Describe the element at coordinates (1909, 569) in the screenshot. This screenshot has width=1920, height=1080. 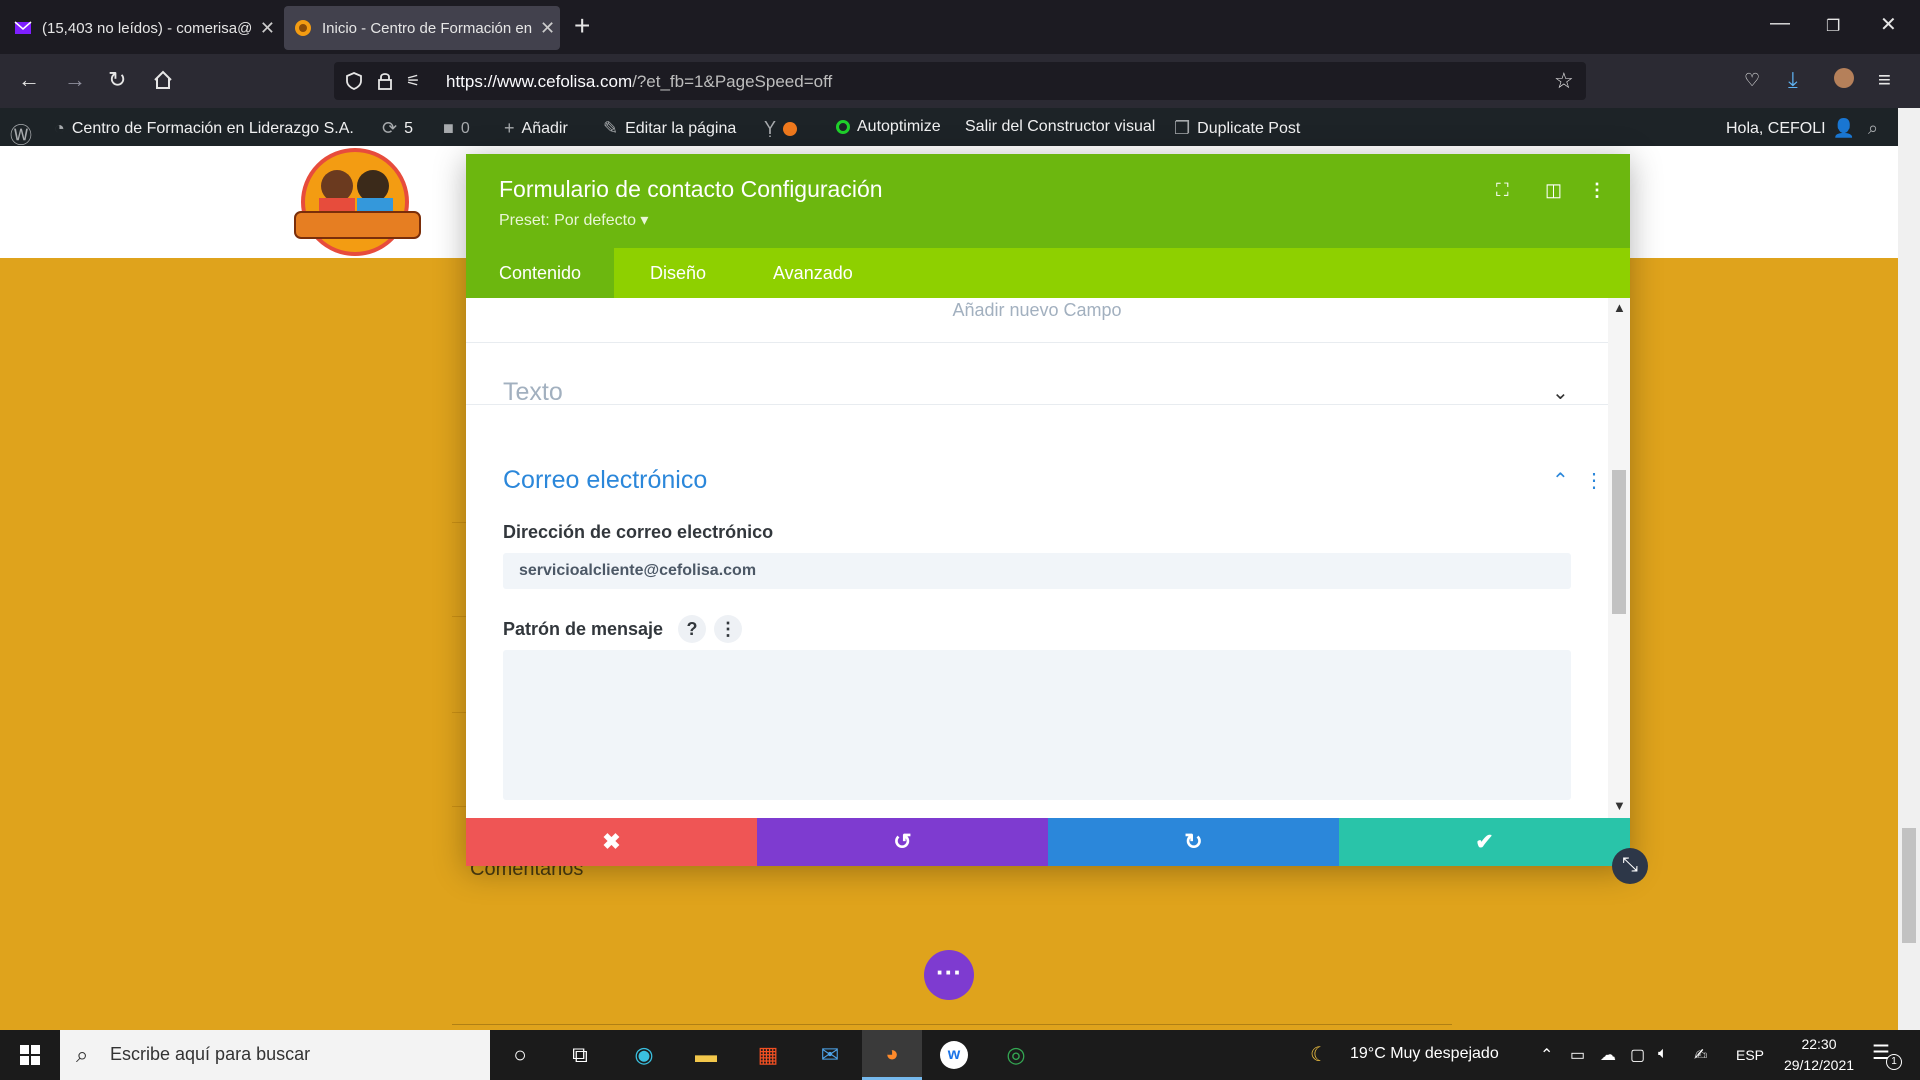
I see `page-scrollbar` at that location.